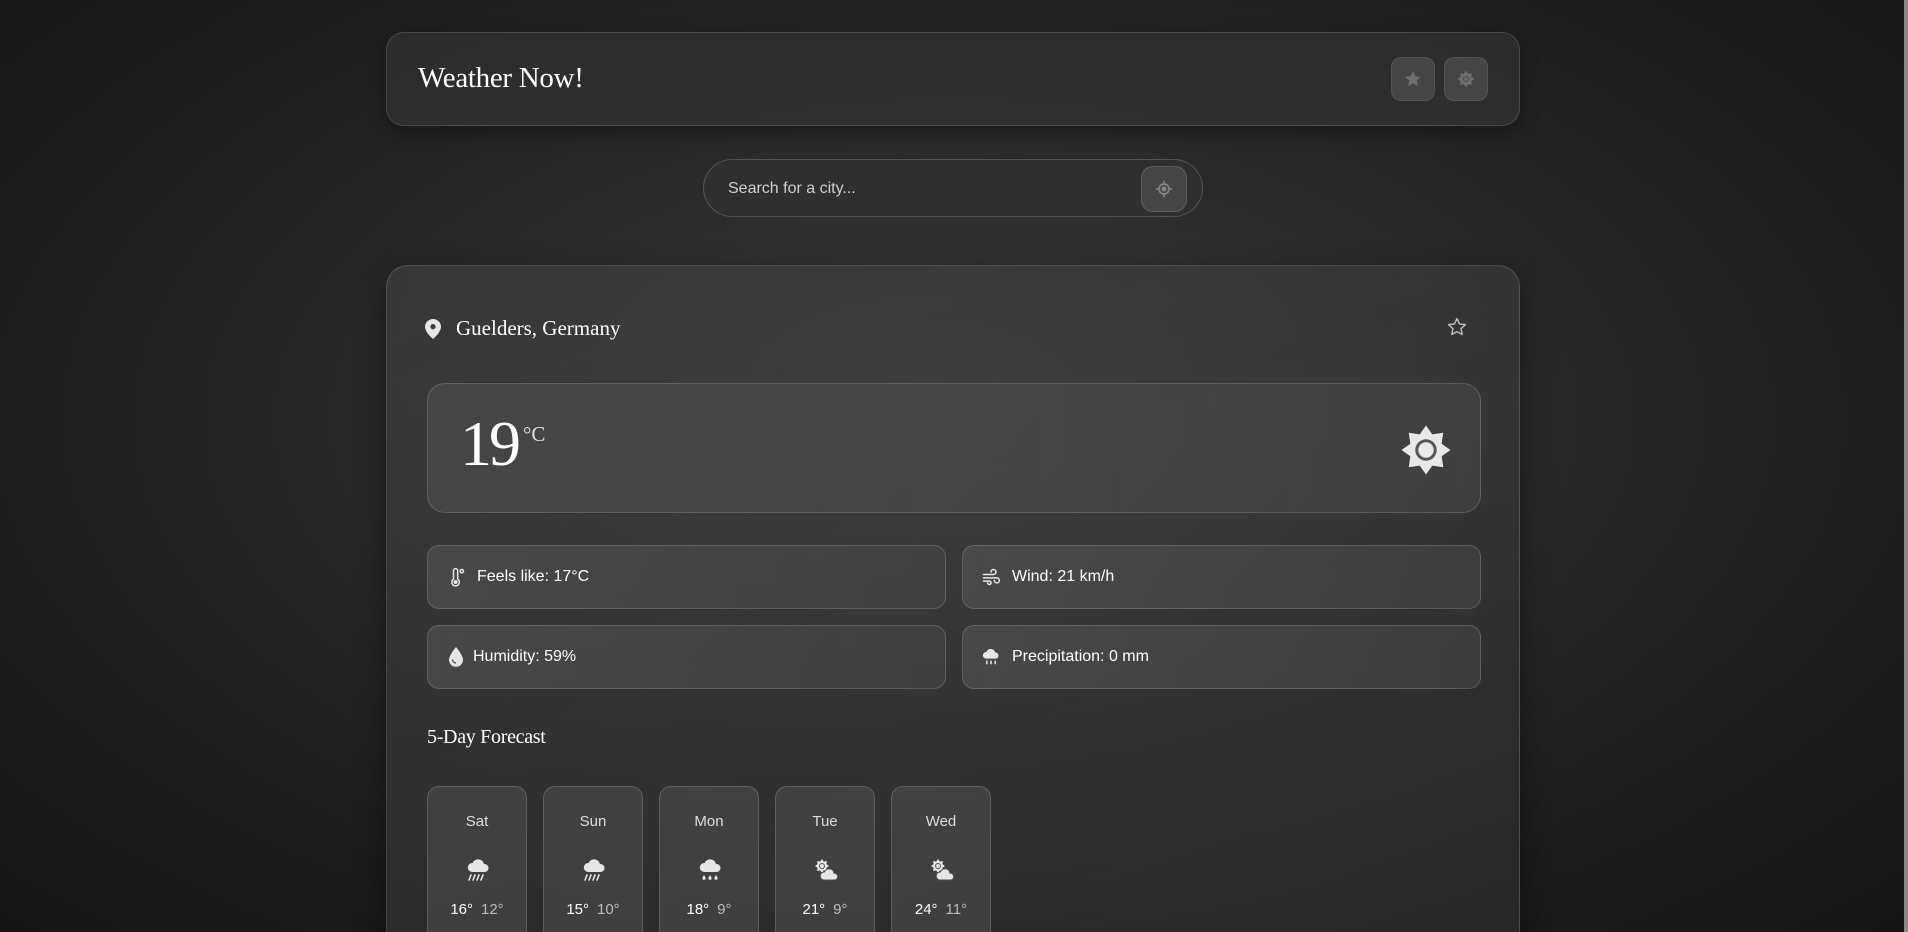  What do you see at coordinates (710, 869) in the screenshot?
I see `showers-icon` at bounding box center [710, 869].